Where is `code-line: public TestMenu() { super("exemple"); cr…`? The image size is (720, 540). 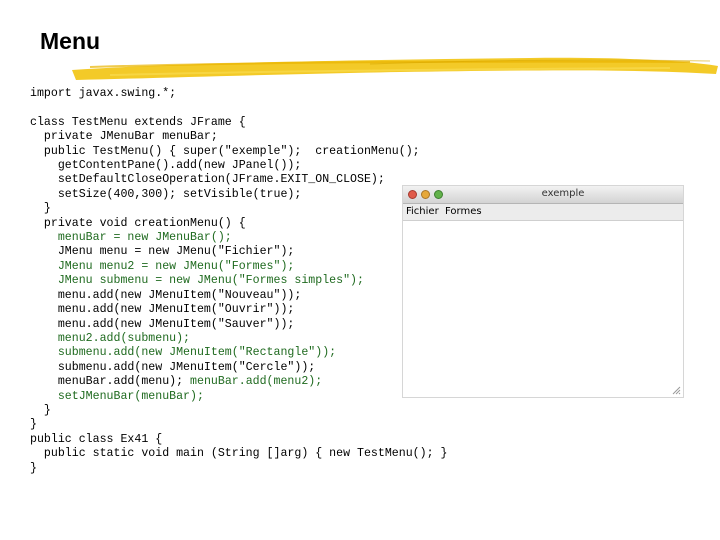
code-line: public TestMenu() { super("exemple"); cr… is located at coordinates (225, 151).